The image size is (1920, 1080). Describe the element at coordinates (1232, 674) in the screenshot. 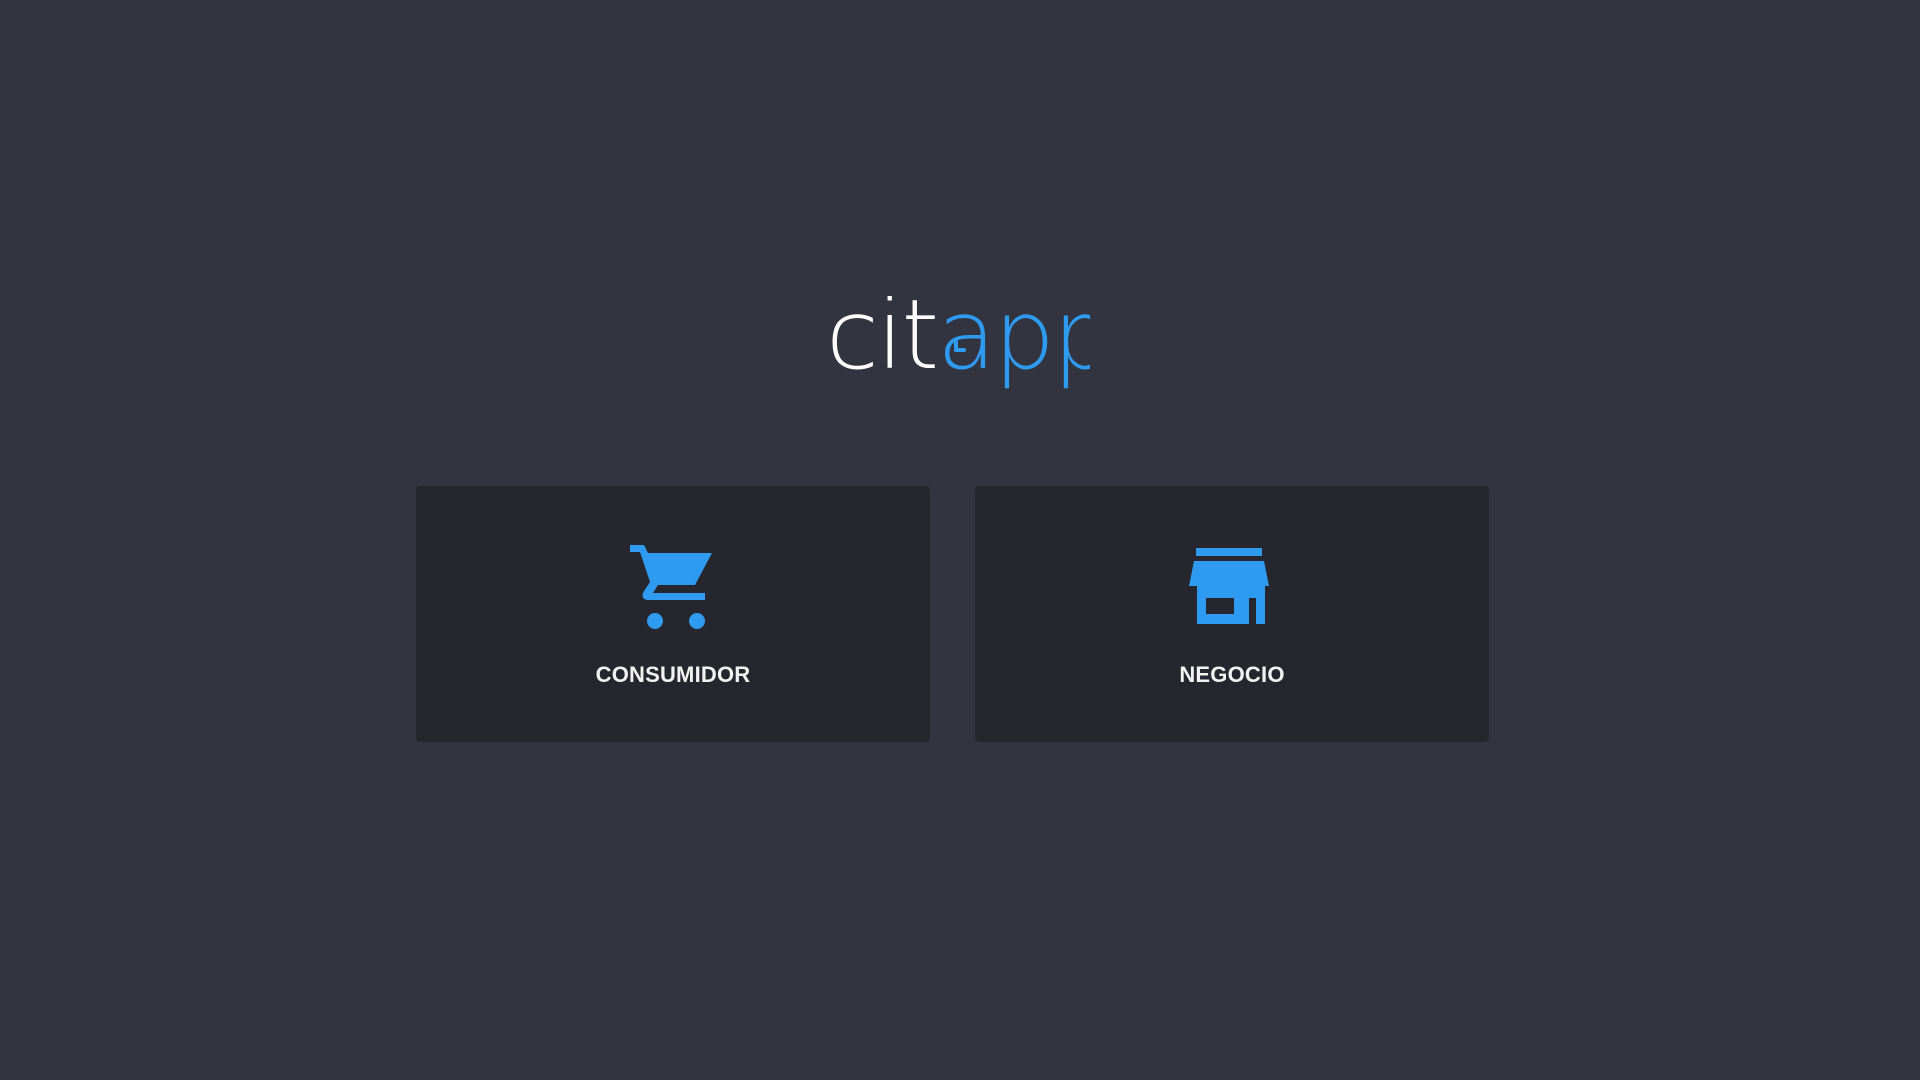

I see `business-option-label: NEGOCIO` at that location.